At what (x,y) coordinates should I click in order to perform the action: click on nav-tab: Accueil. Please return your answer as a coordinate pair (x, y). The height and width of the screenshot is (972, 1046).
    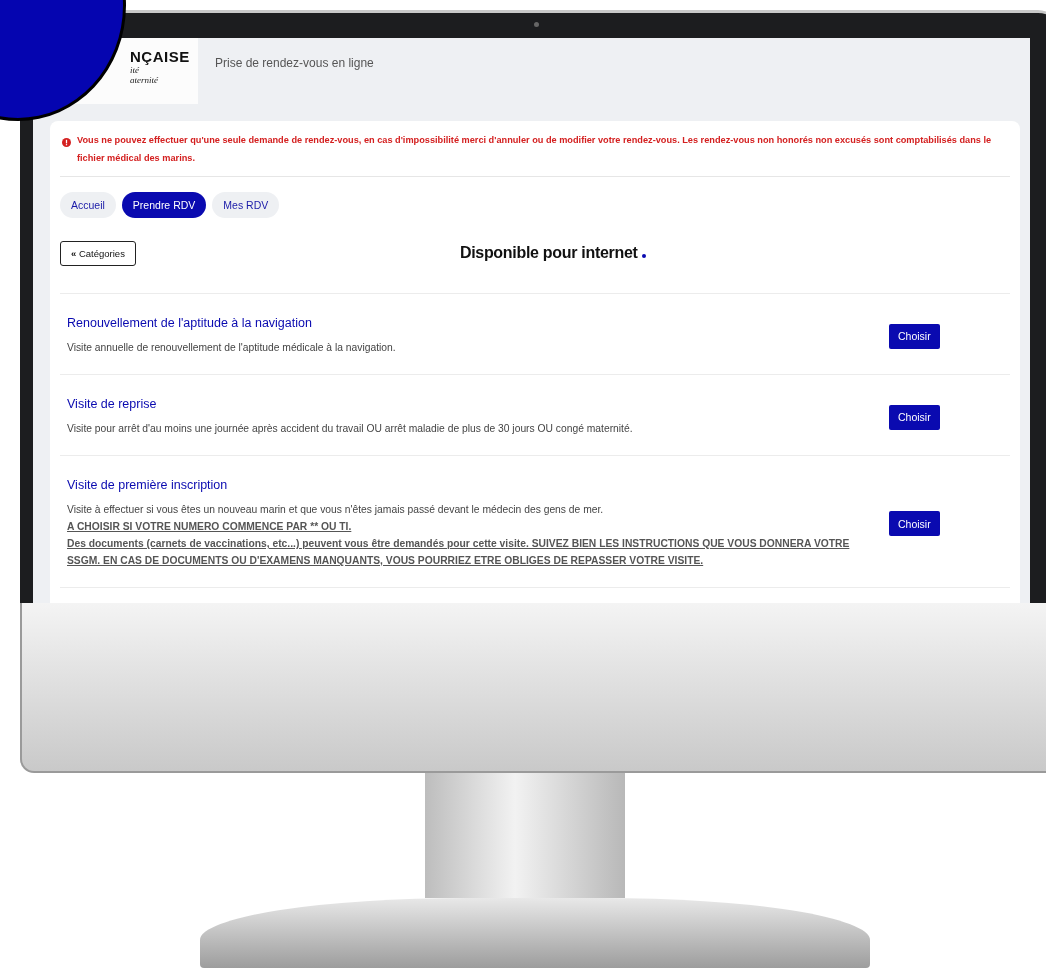
    Looking at the image, I should click on (88, 205).